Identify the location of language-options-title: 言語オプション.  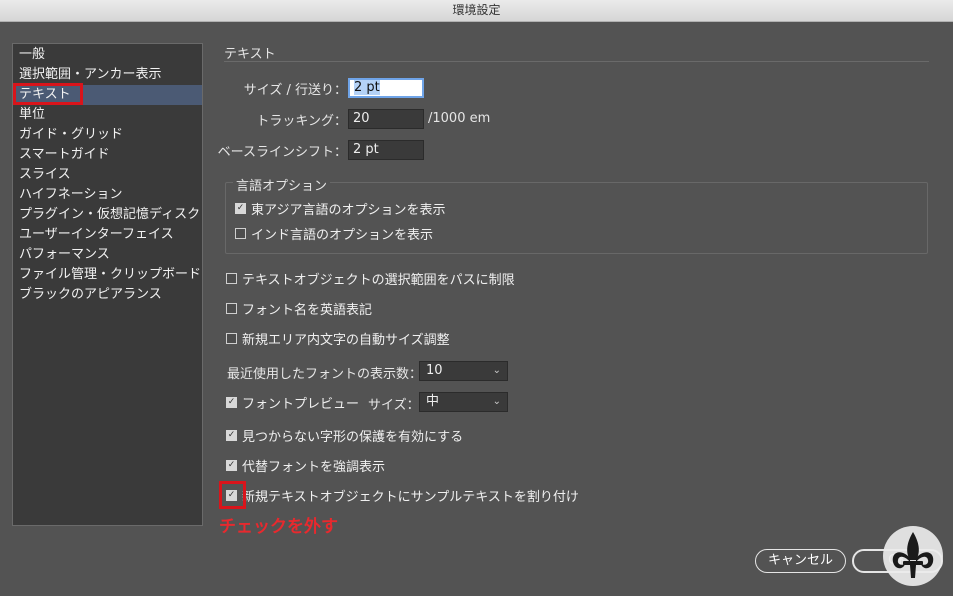
(282, 184).